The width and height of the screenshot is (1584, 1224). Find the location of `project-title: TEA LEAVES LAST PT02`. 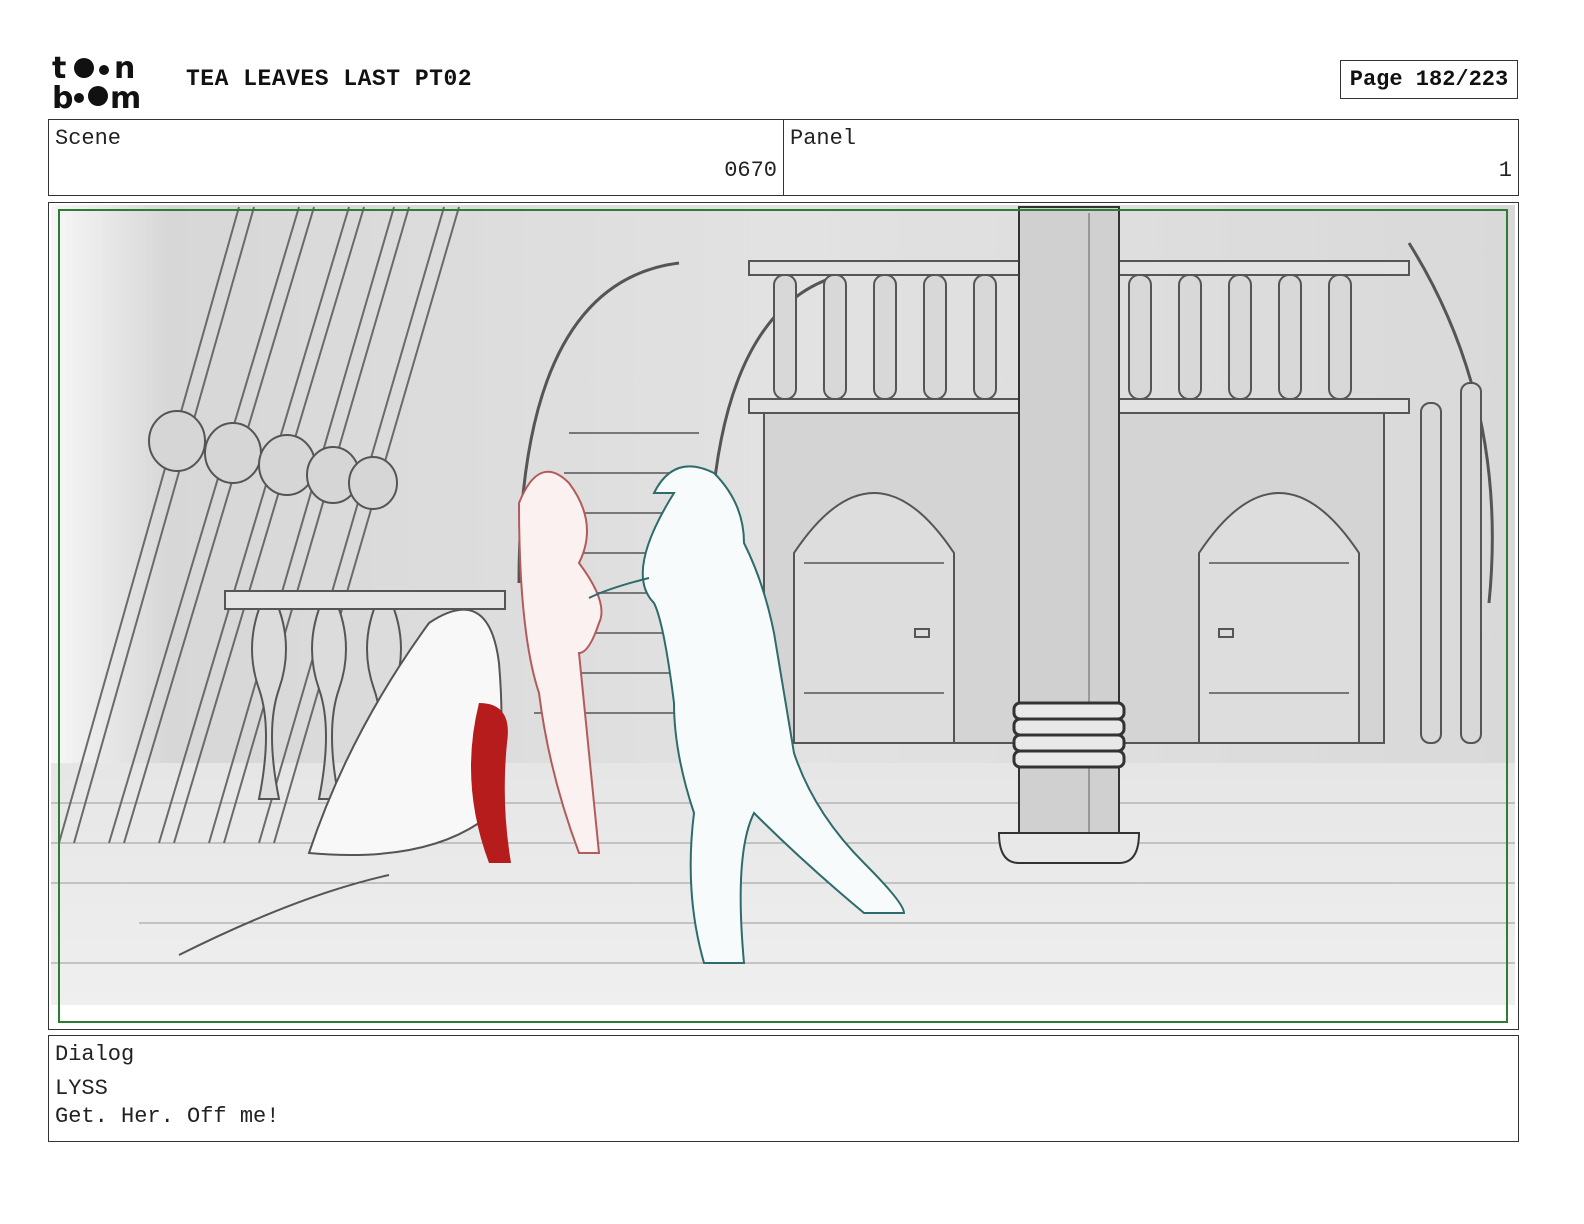

project-title: TEA LEAVES LAST PT02 is located at coordinates (329, 79).